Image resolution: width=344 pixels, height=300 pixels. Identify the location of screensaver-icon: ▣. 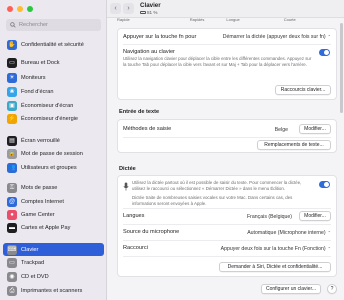
(12, 105).